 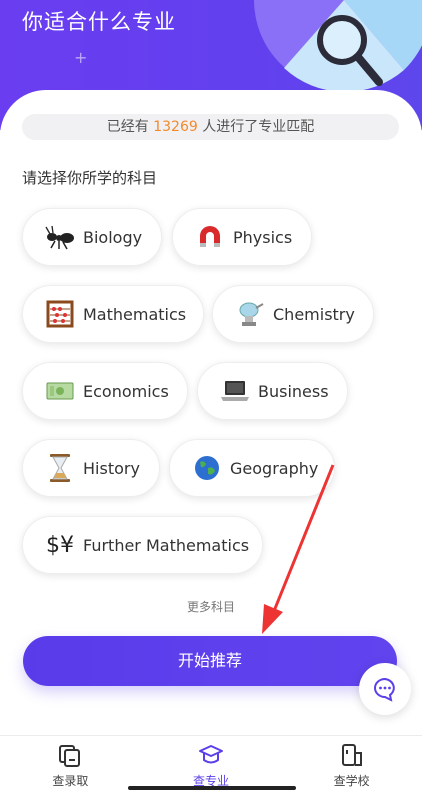 I want to click on more-subjects-link: 更多科目, so click(x=211, y=606).